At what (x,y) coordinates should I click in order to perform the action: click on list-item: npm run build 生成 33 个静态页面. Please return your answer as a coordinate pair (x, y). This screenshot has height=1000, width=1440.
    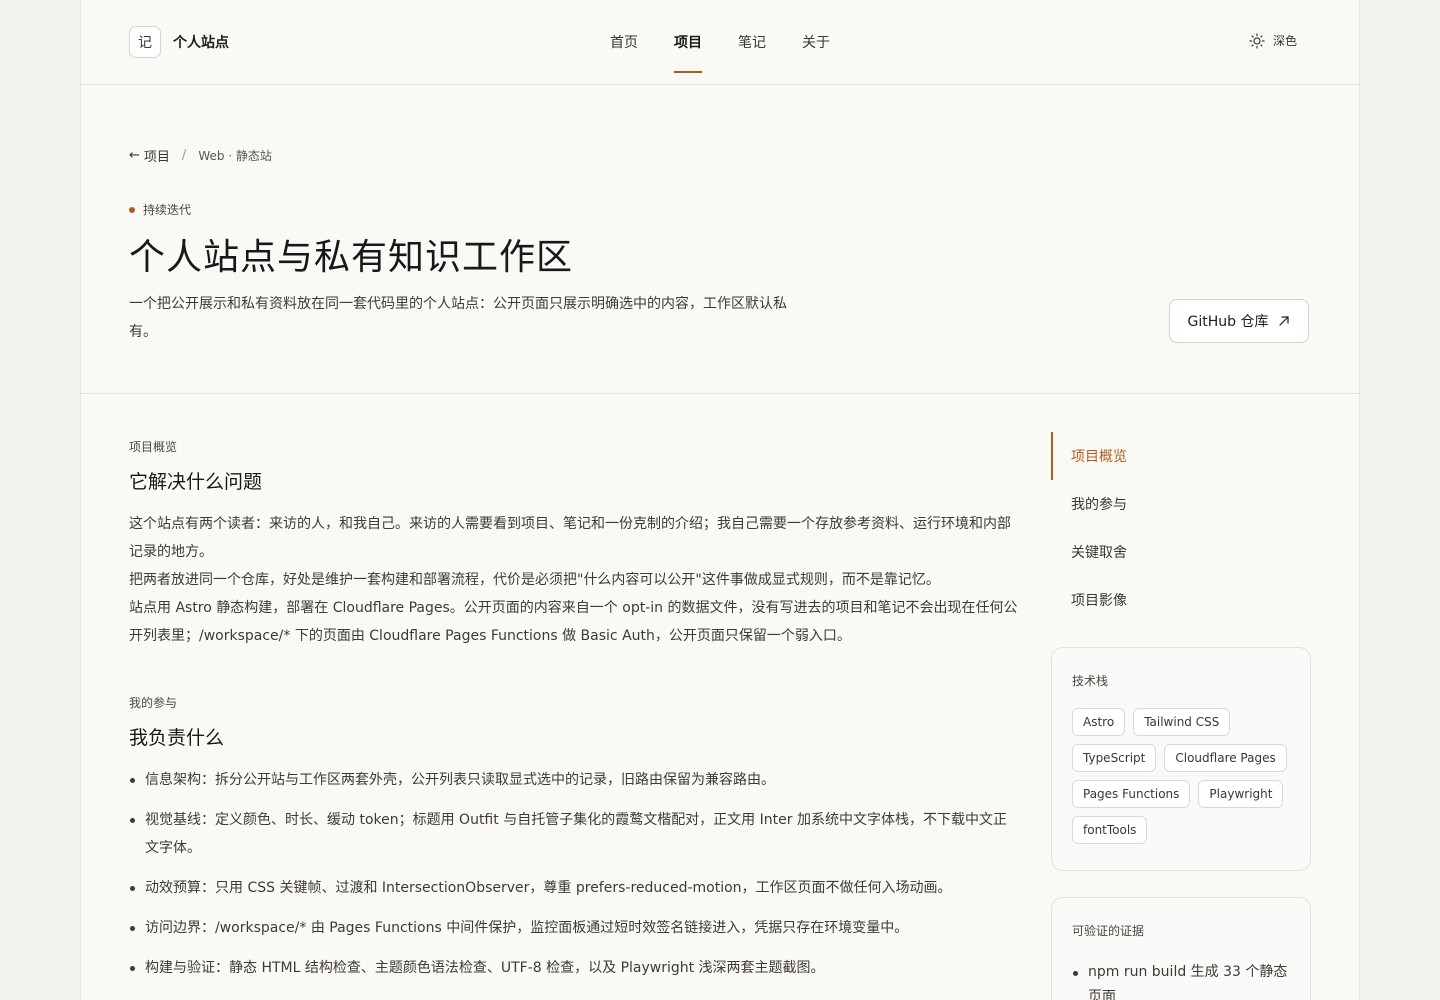
    Looking at the image, I should click on (1182, 980).